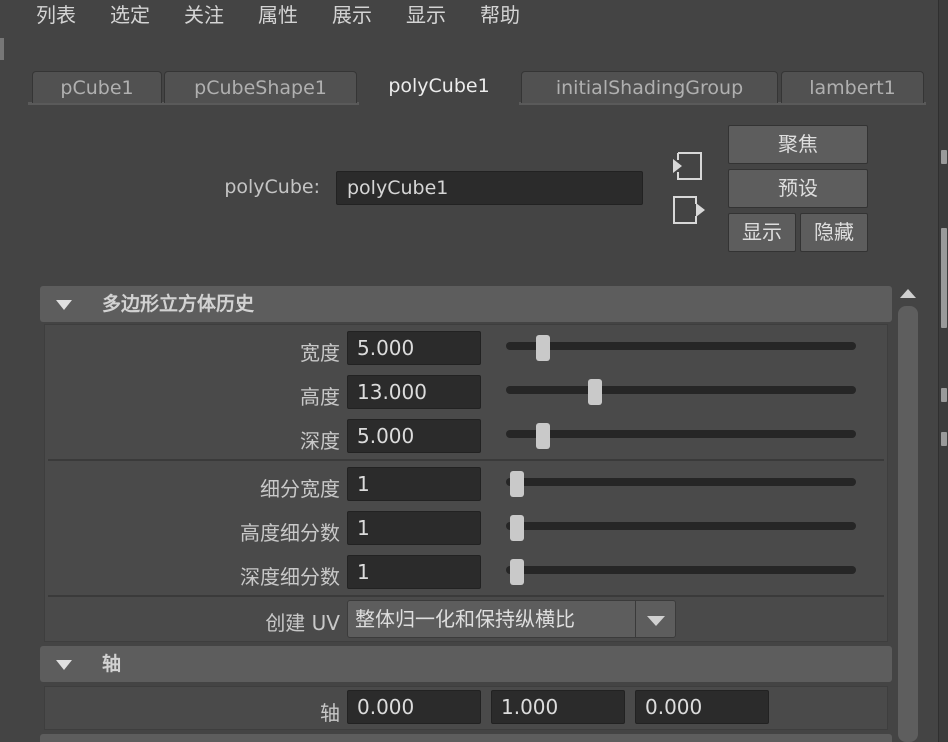  What do you see at coordinates (320, 397) in the screenshot?
I see `height-label: 高度` at bounding box center [320, 397].